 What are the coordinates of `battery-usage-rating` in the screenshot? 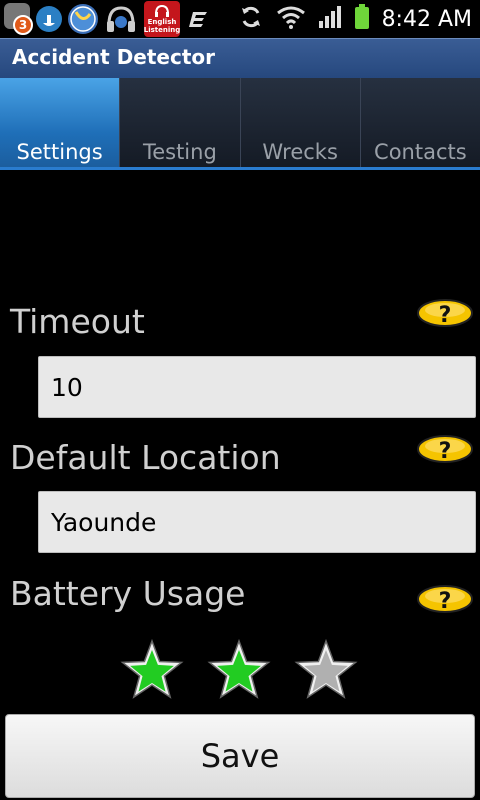 It's located at (240, 670).